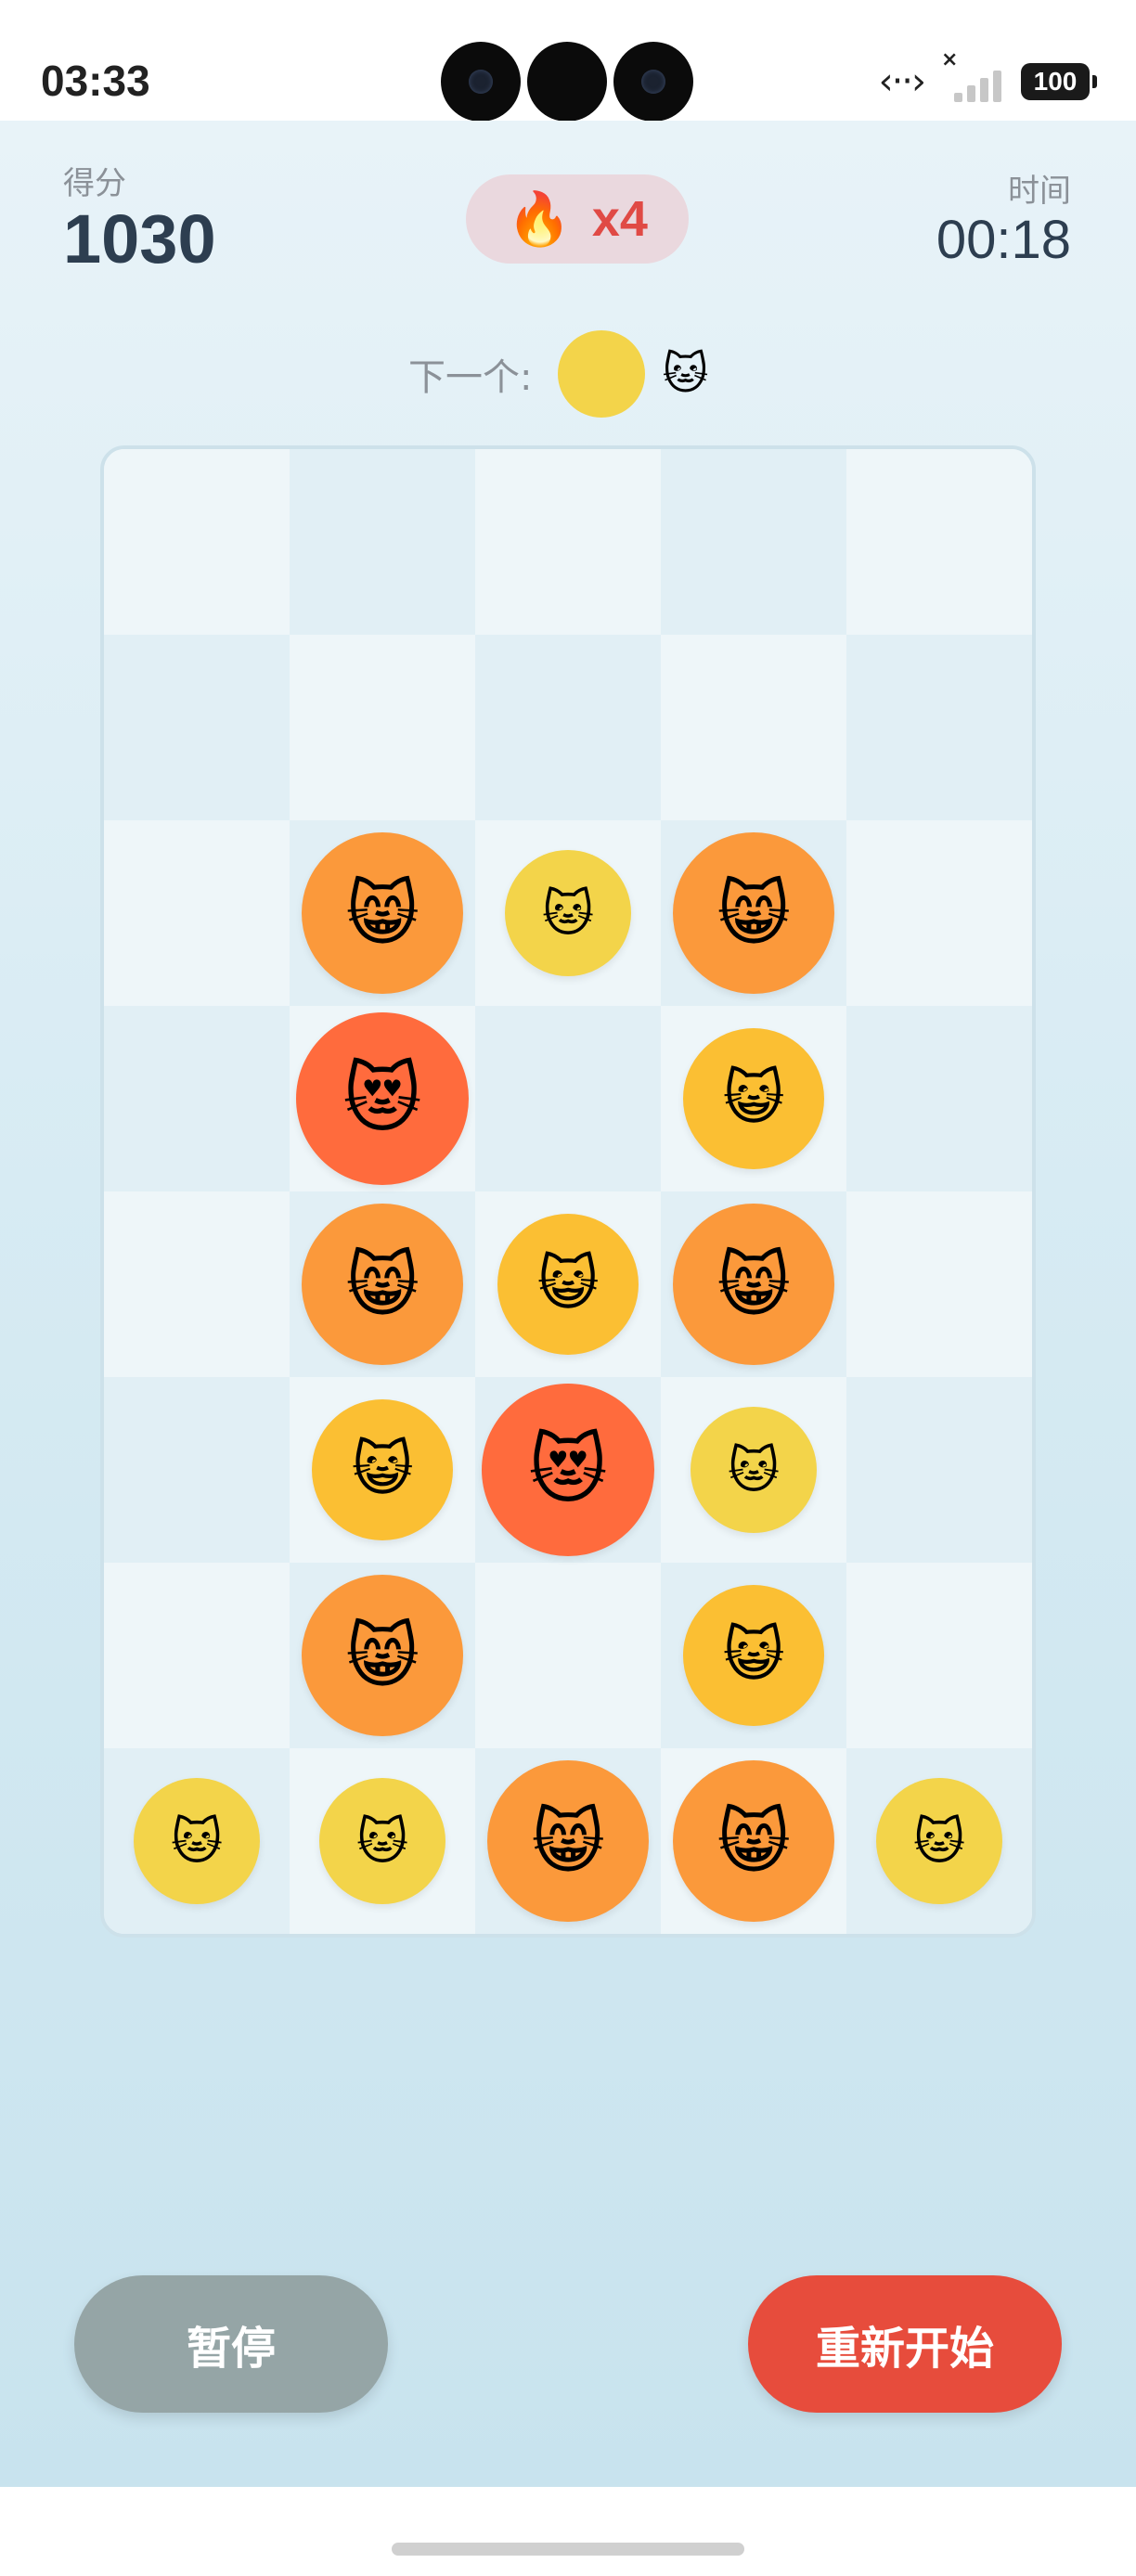 This screenshot has height=2576, width=1136. What do you see at coordinates (95, 81) in the screenshot?
I see `status-time: 03:33` at bounding box center [95, 81].